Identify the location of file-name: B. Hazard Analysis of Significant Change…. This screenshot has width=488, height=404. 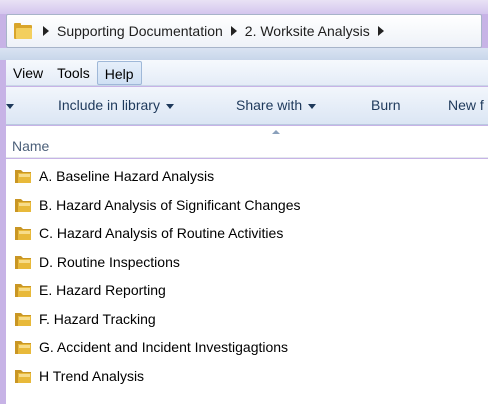
(170, 204).